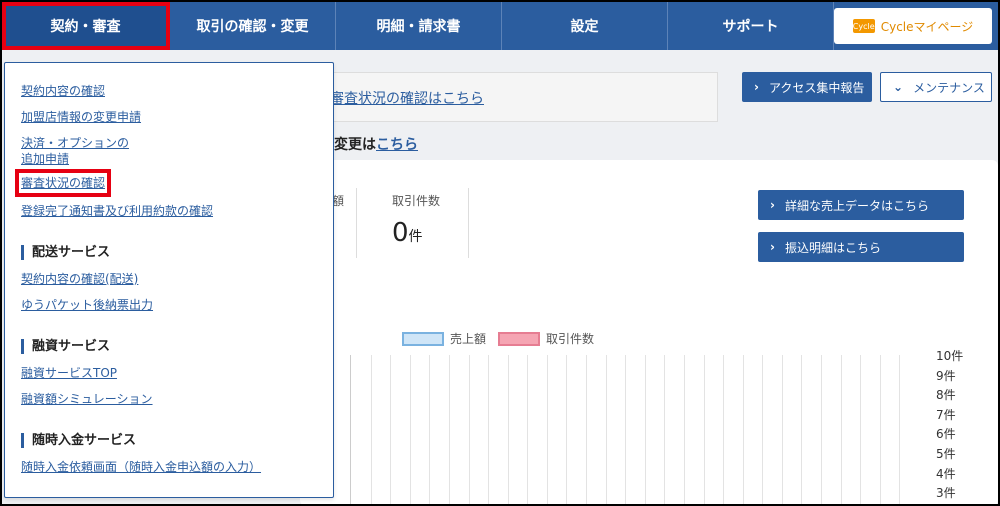 The image size is (1000, 506). I want to click on legend-count: 取引件数, so click(546, 338).